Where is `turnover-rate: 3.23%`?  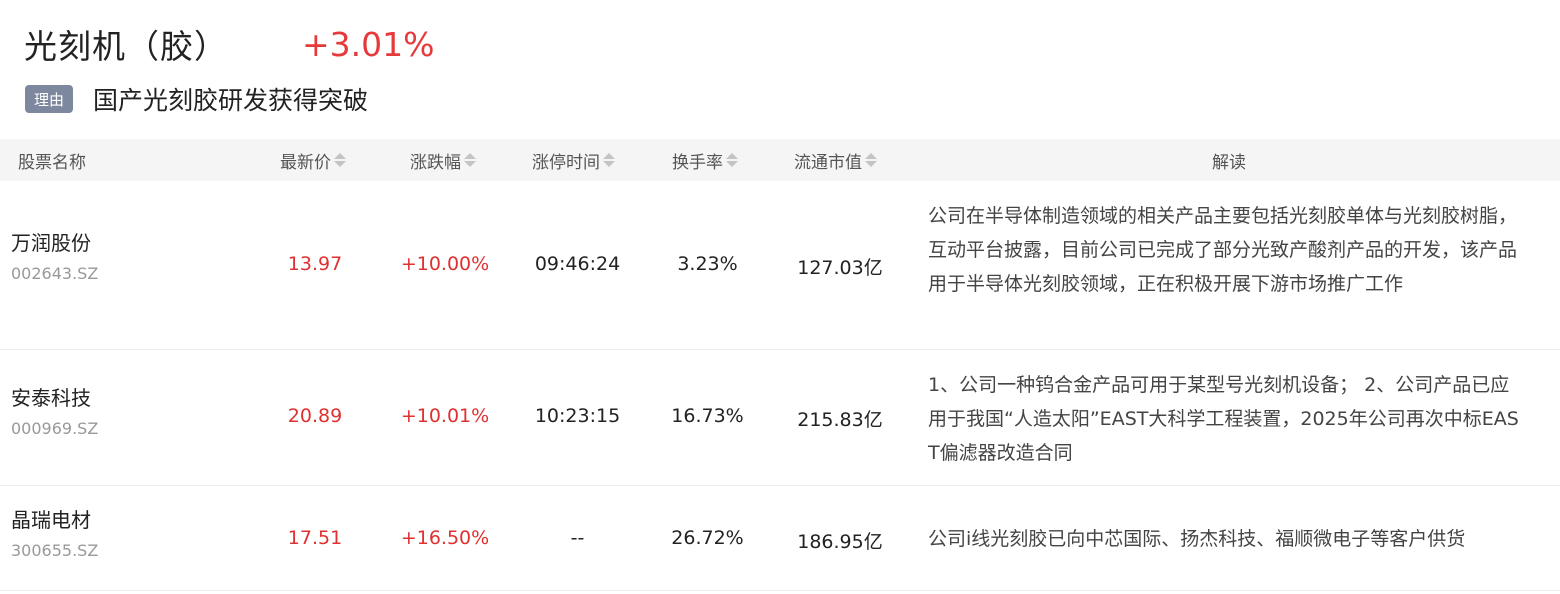 turnover-rate: 3.23% is located at coordinates (707, 264).